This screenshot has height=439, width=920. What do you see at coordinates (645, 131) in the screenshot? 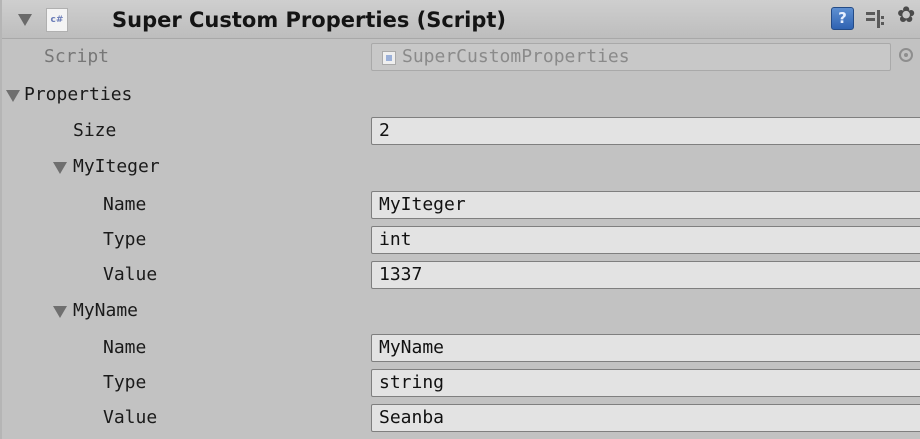
I see `size-field: 2` at bounding box center [645, 131].